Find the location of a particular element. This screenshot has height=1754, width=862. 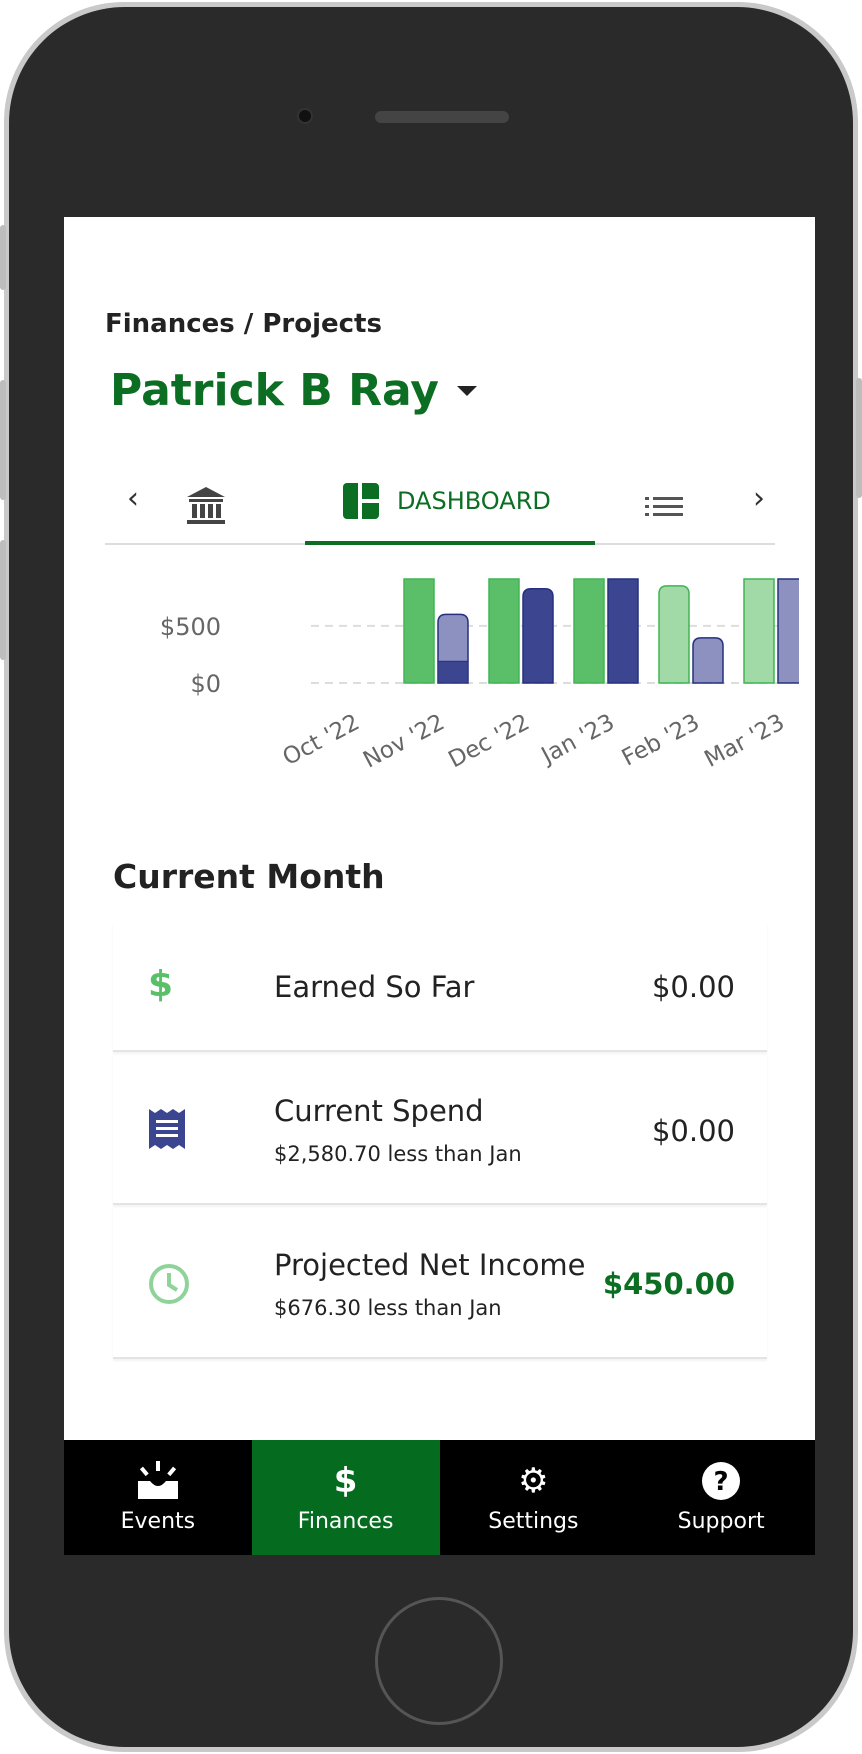

clock-icon is located at coordinates (169, 1284).